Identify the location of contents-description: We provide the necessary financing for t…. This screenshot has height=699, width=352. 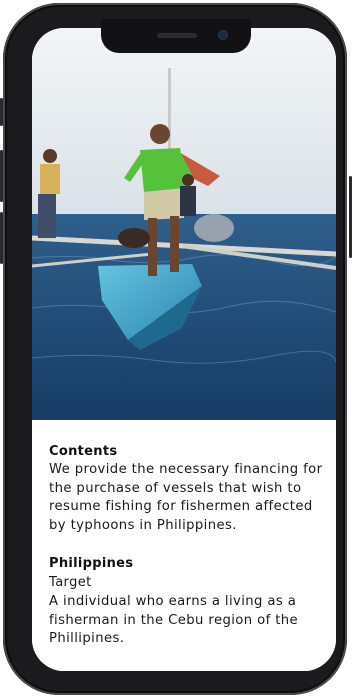
(186, 497).